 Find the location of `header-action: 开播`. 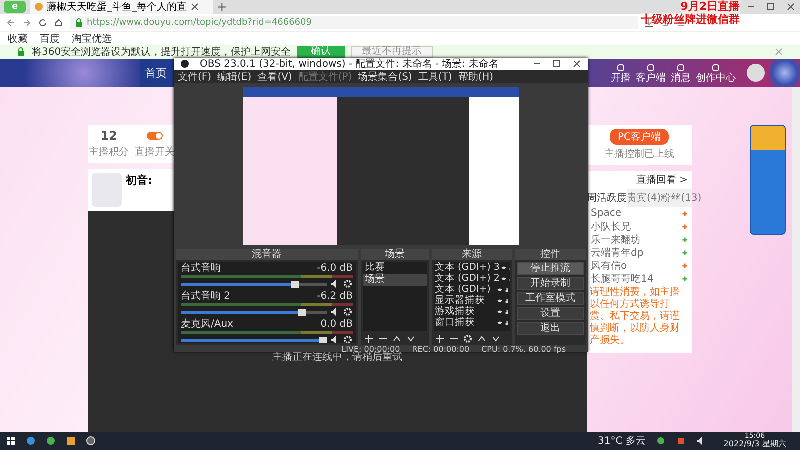

header-action: 开播 is located at coordinates (621, 73).